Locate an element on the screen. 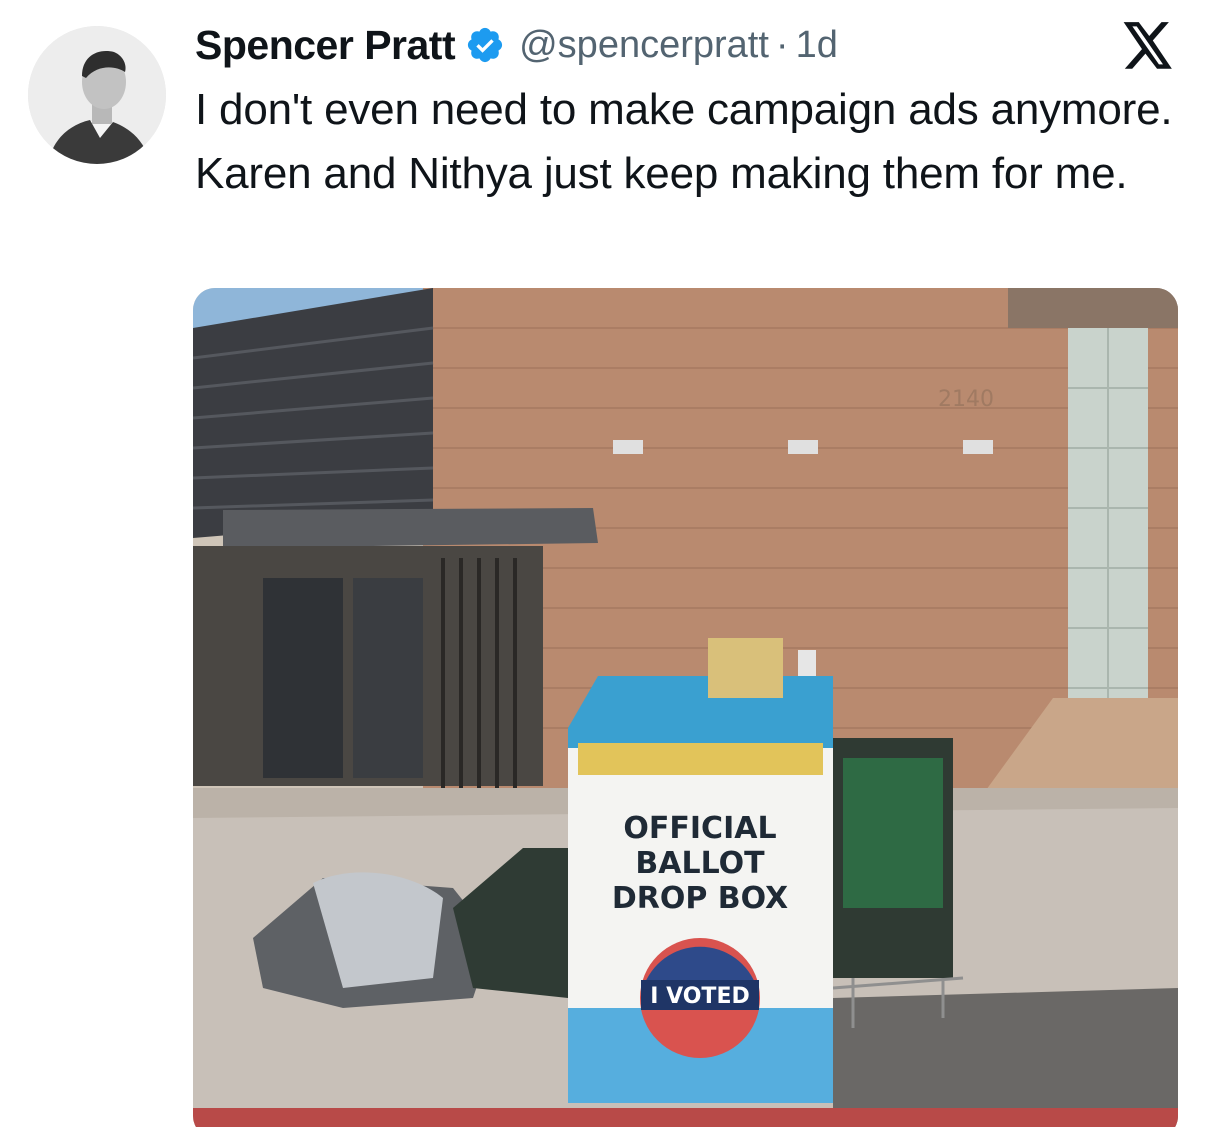  i-voted-sticker: I VOTED is located at coordinates (699, 996).